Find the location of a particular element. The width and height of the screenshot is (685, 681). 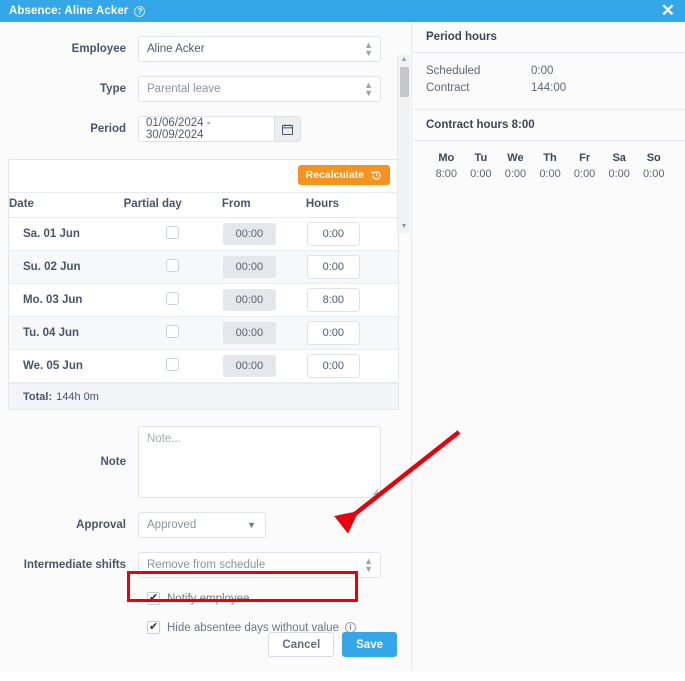

row-date: We. 05 Jun is located at coordinates (66, 366).